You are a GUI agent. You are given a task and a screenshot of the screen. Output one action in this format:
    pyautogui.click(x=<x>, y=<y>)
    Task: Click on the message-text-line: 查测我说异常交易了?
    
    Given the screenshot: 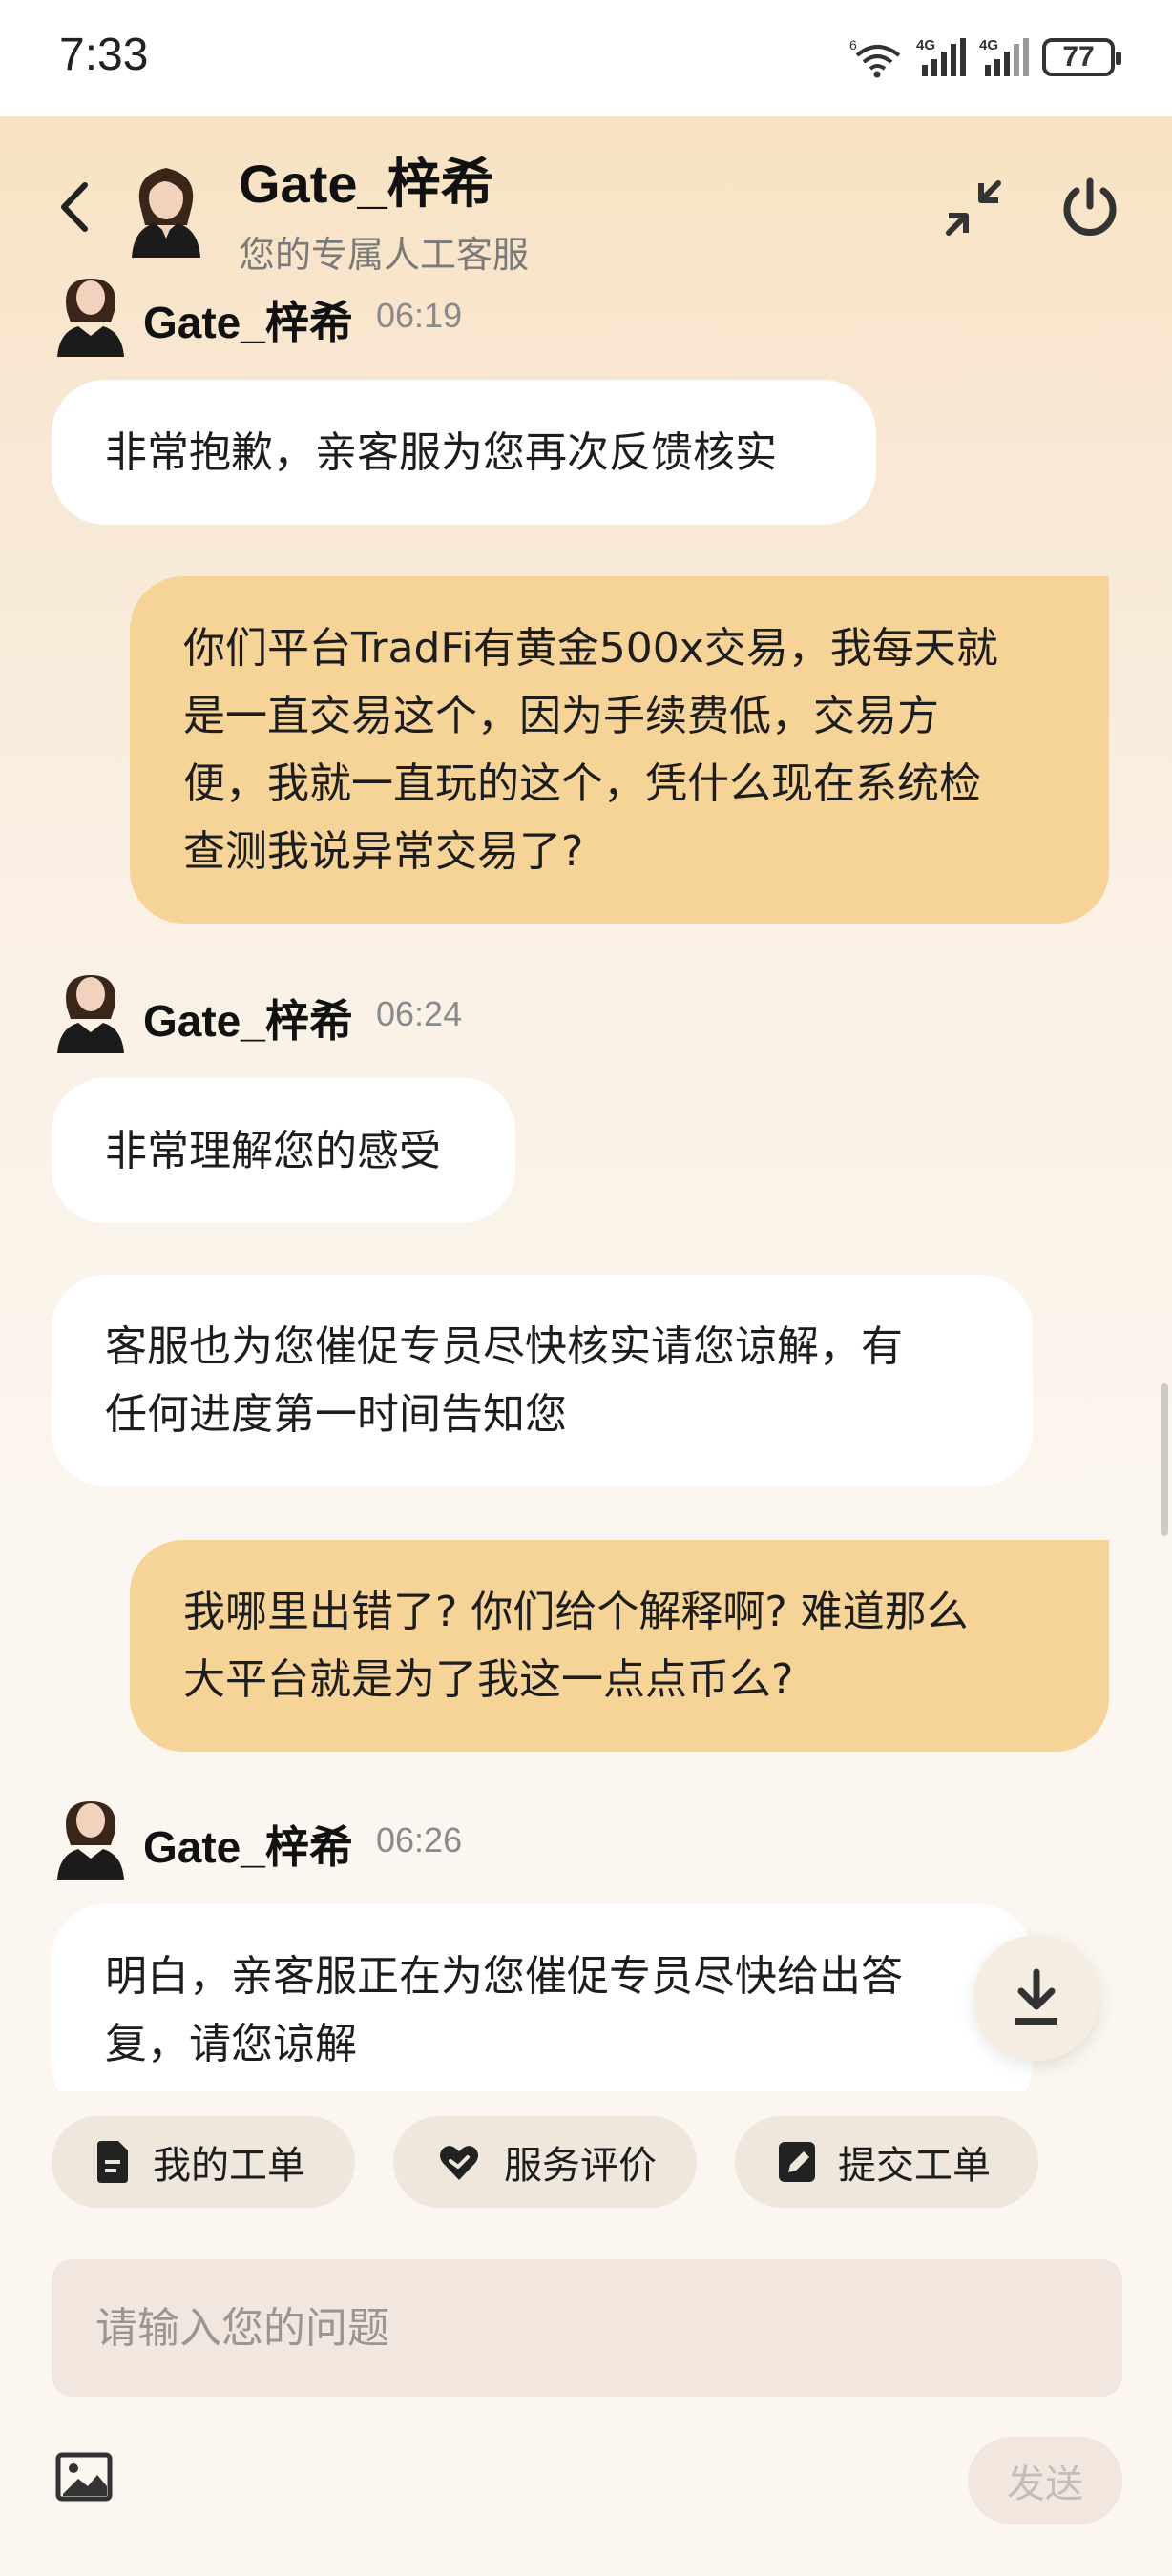 What is the action you would take?
    pyautogui.click(x=384, y=851)
    